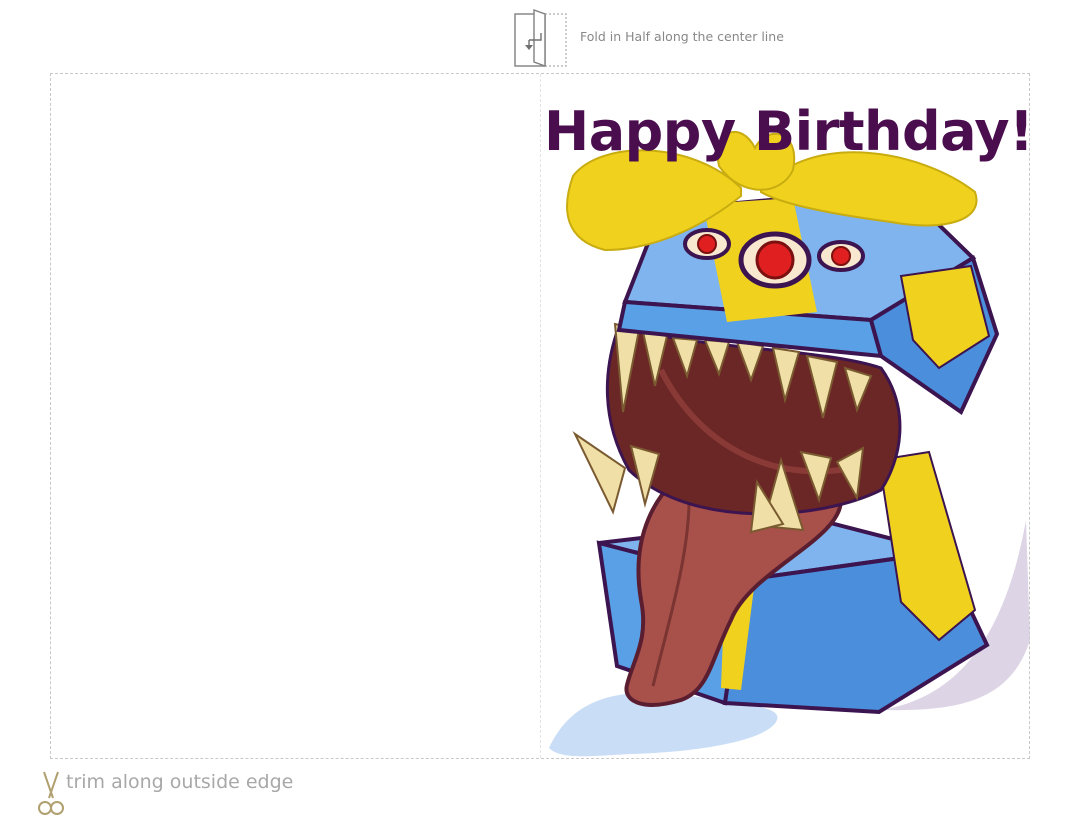 The image size is (1080, 834). What do you see at coordinates (540, 38) in the screenshot?
I see `fold-icon` at bounding box center [540, 38].